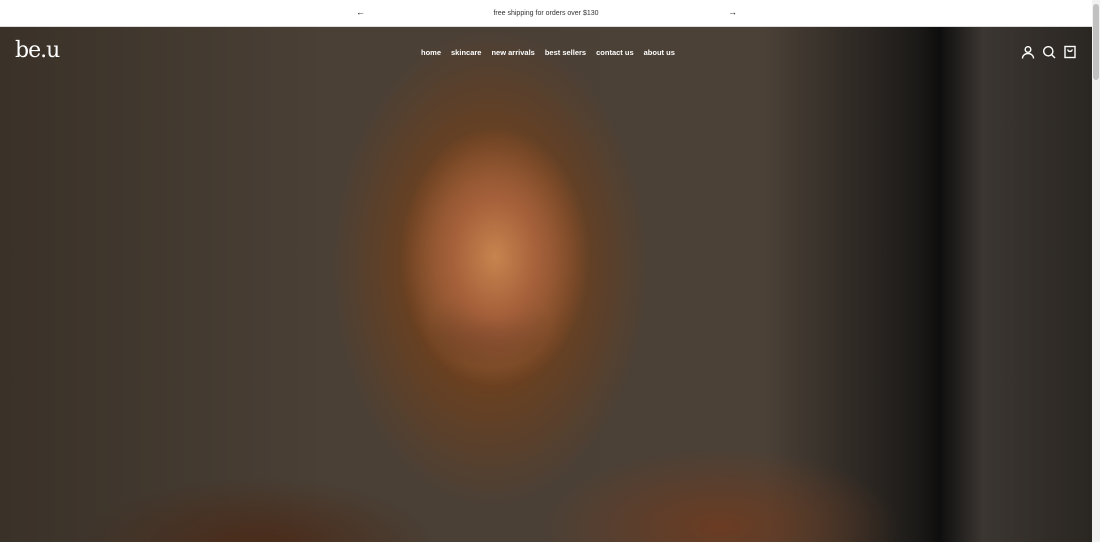 Image resolution: width=1100 pixels, height=542 pixels. Describe the element at coordinates (360, 12) in the screenshot. I see `prev-announcement-button: ←` at that location.